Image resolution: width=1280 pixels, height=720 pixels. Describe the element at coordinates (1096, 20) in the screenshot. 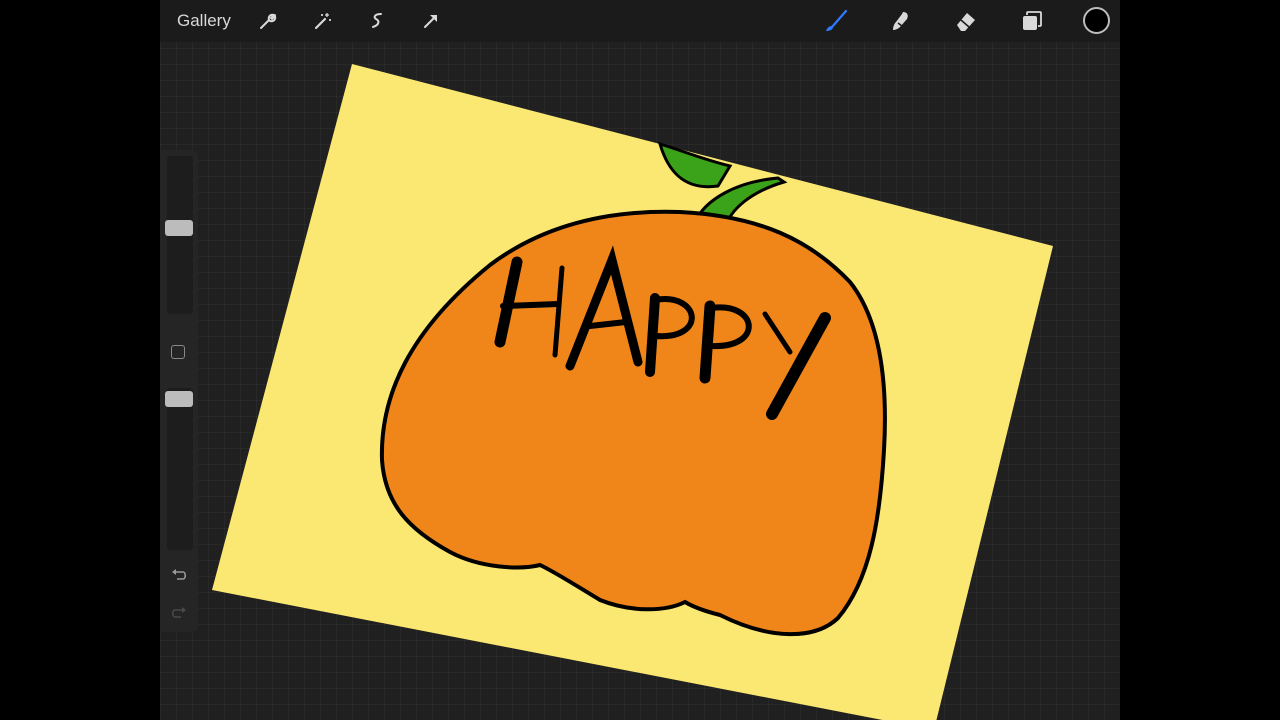

I see `color-swatch` at that location.